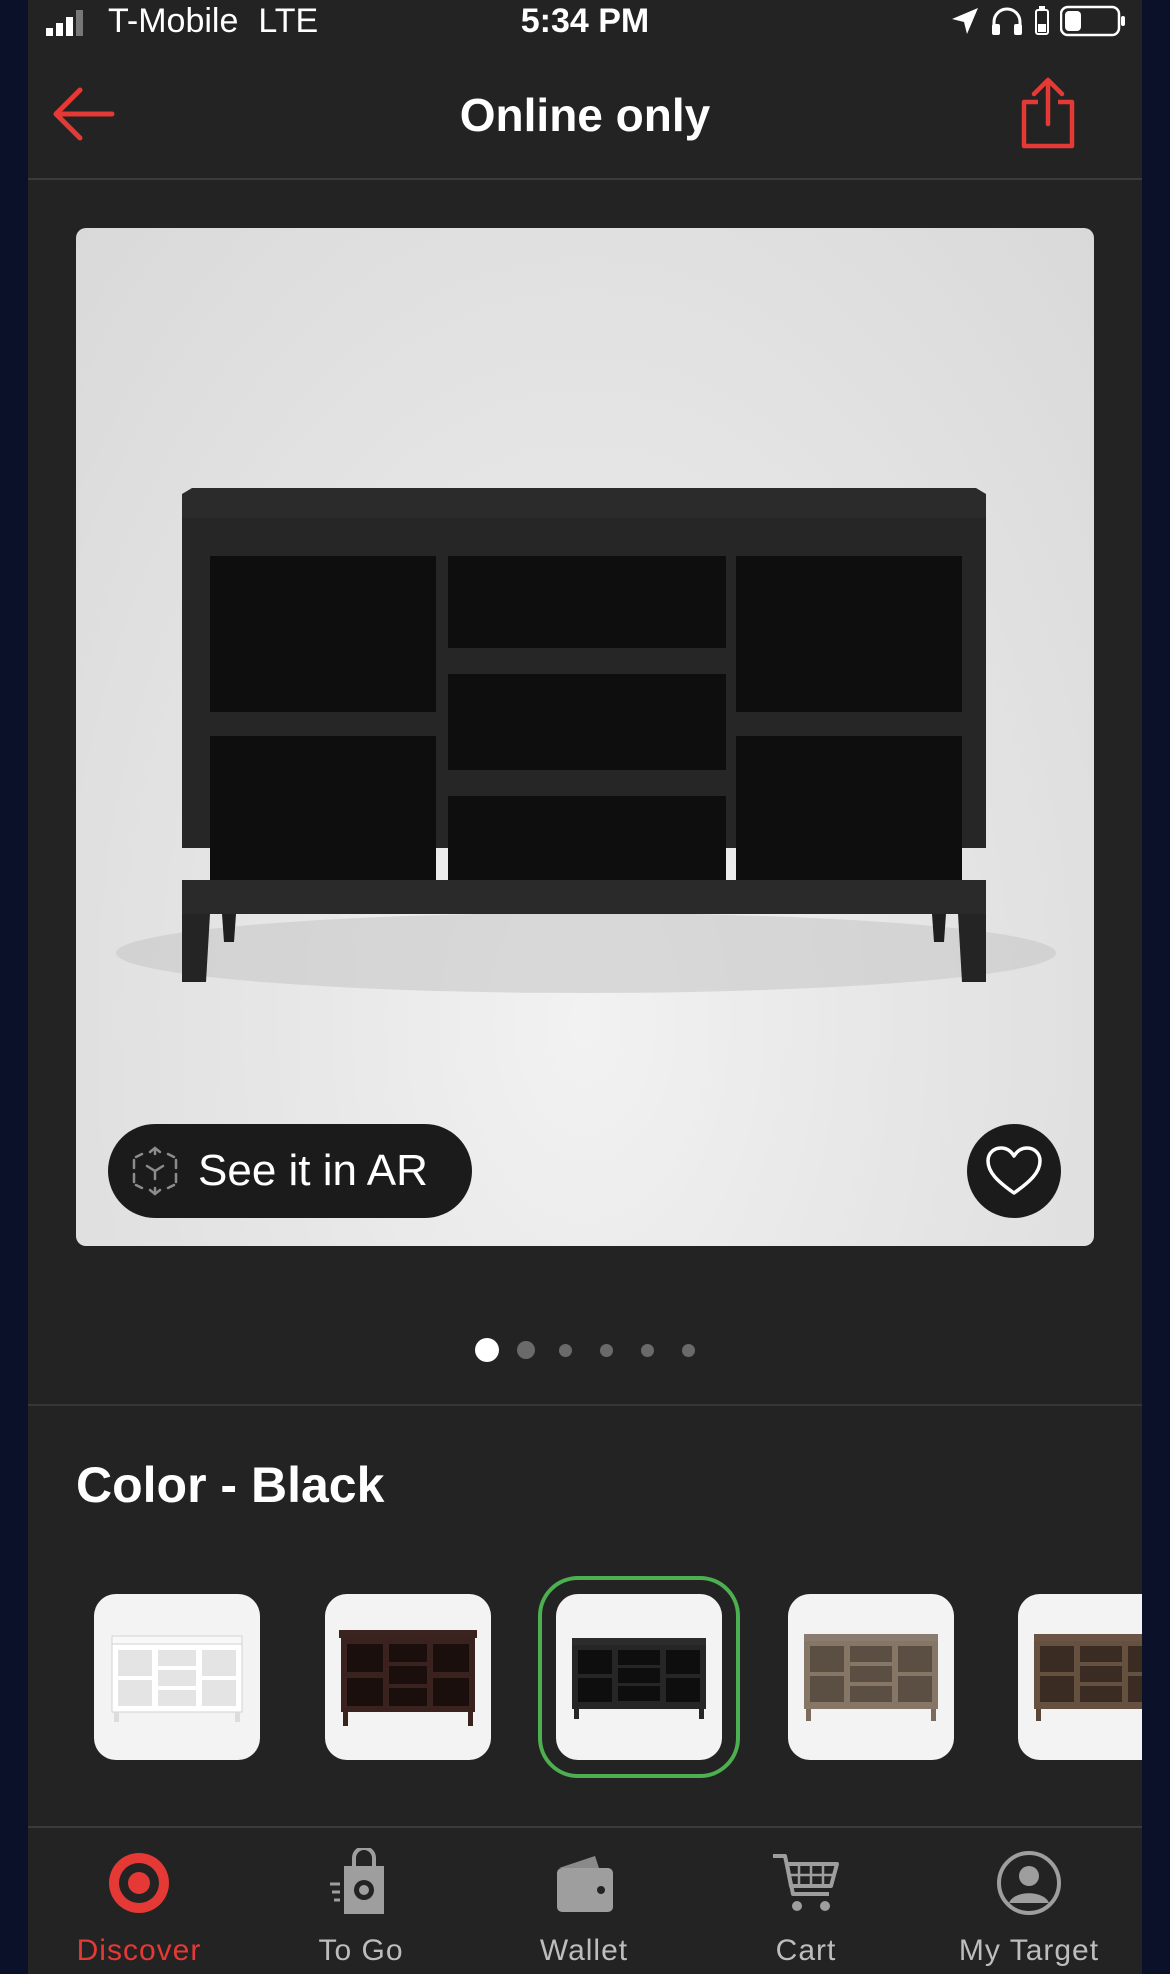 This screenshot has height=1974, width=1170. Describe the element at coordinates (585, 1350) in the screenshot. I see `carousel-page-indicator` at that location.